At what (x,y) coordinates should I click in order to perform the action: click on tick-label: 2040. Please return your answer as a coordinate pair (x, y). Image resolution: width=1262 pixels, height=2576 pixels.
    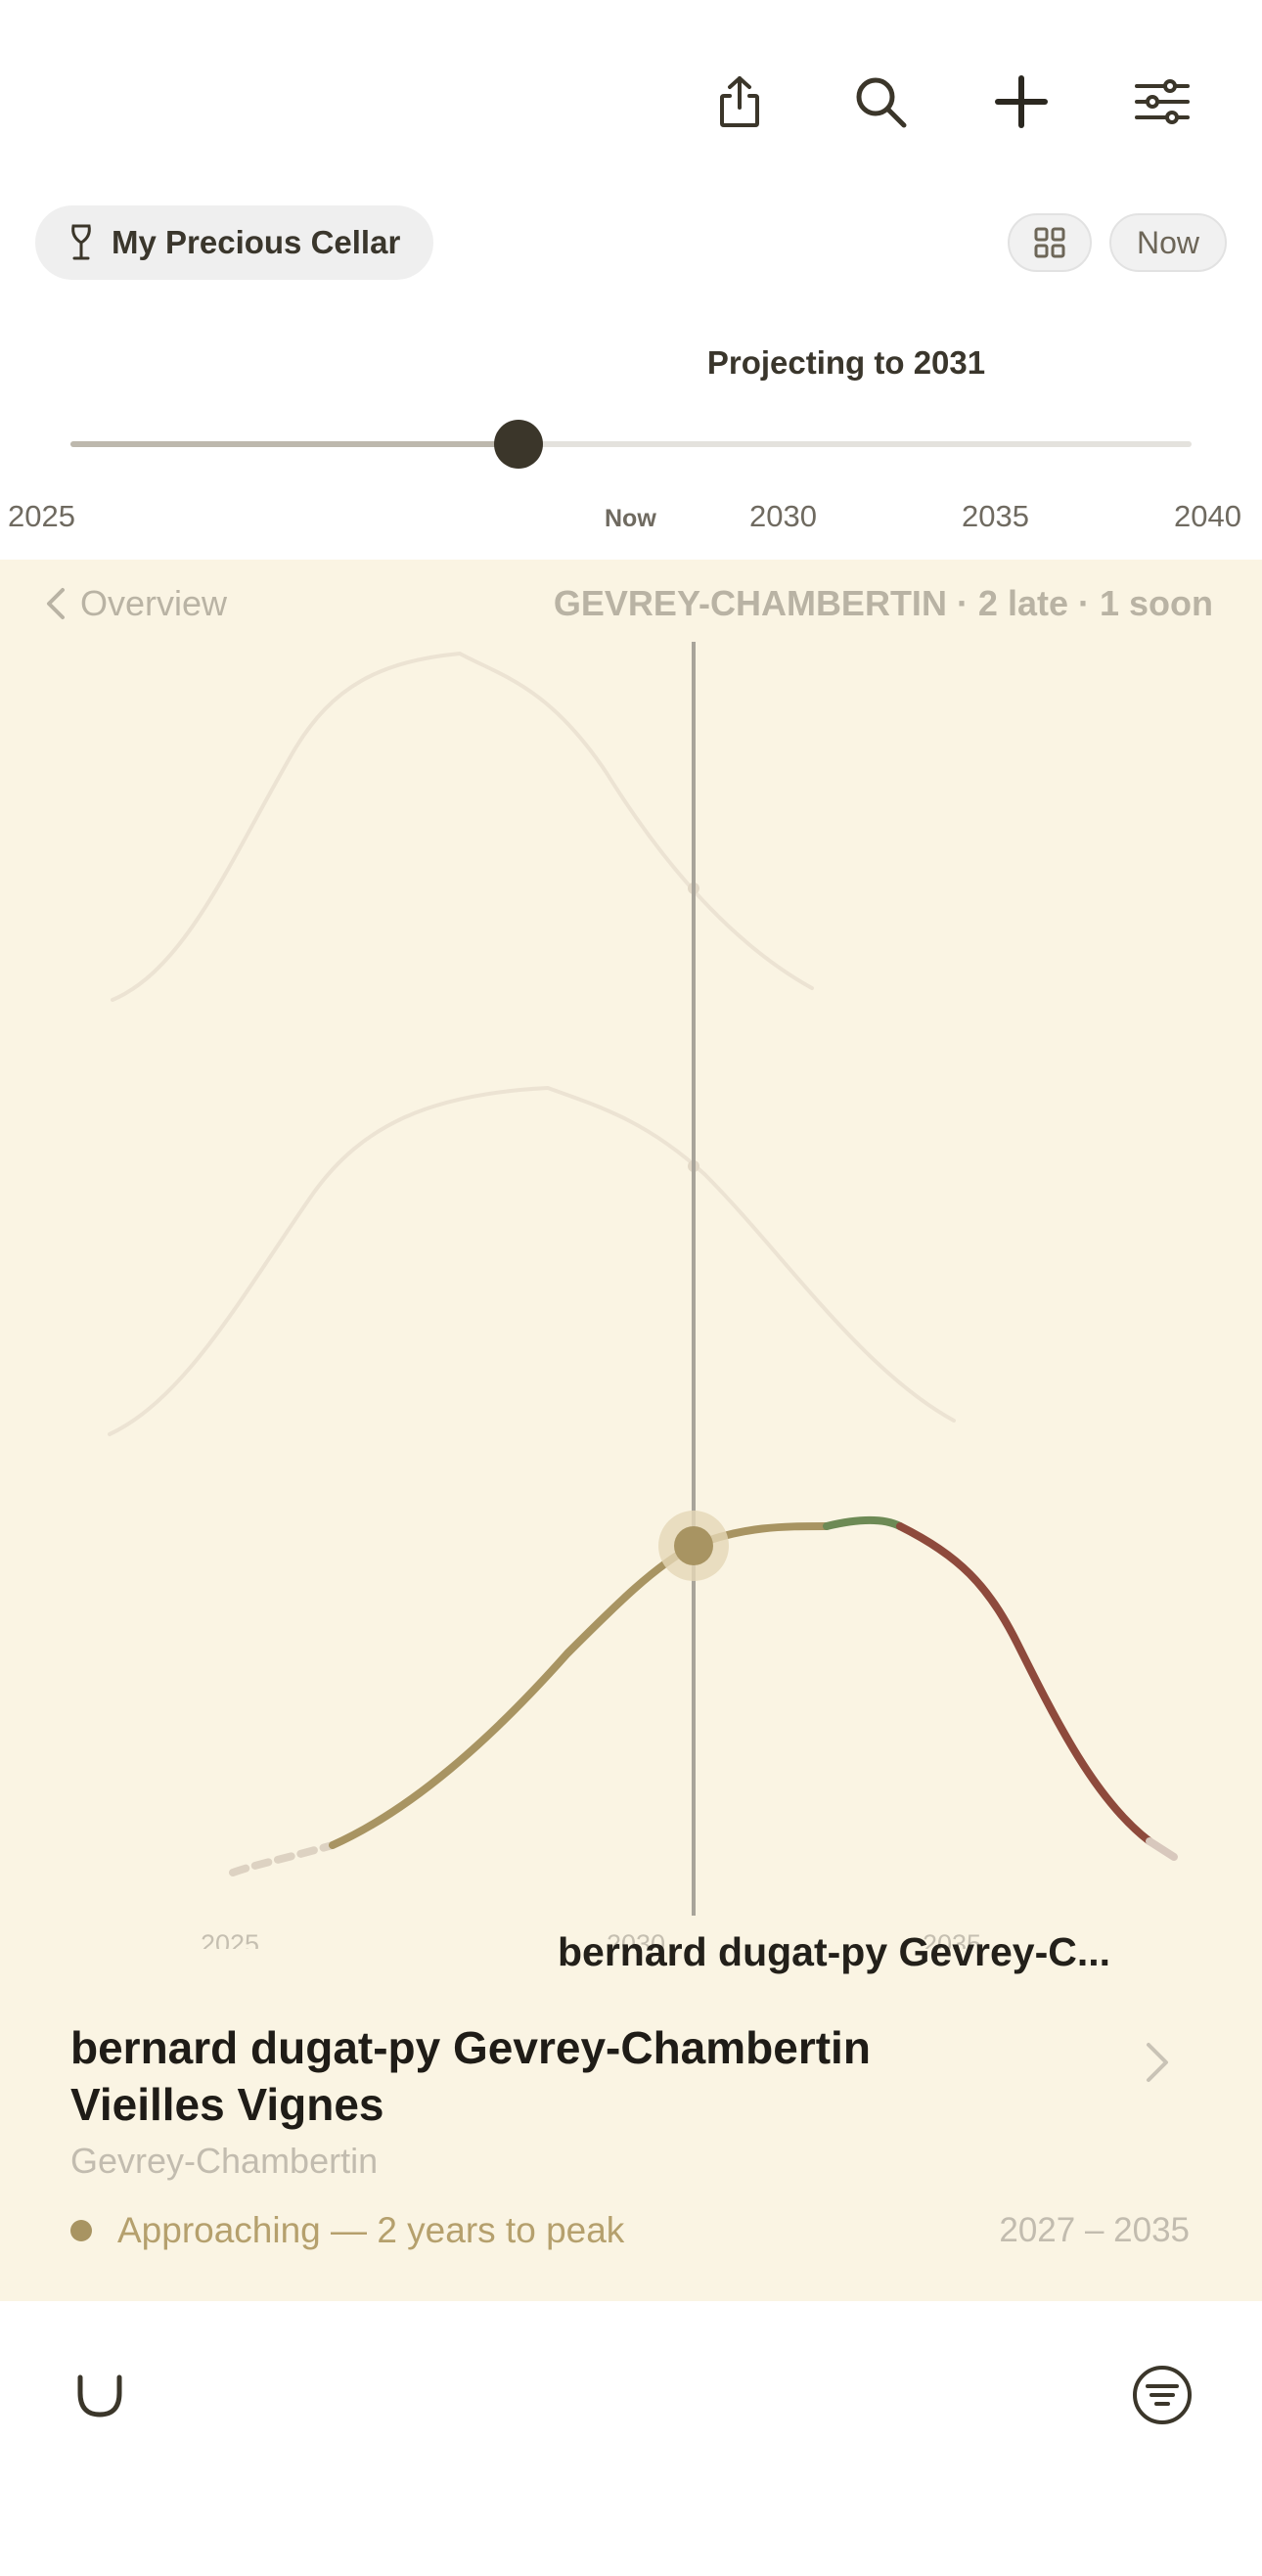
    Looking at the image, I should click on (1208, 516).